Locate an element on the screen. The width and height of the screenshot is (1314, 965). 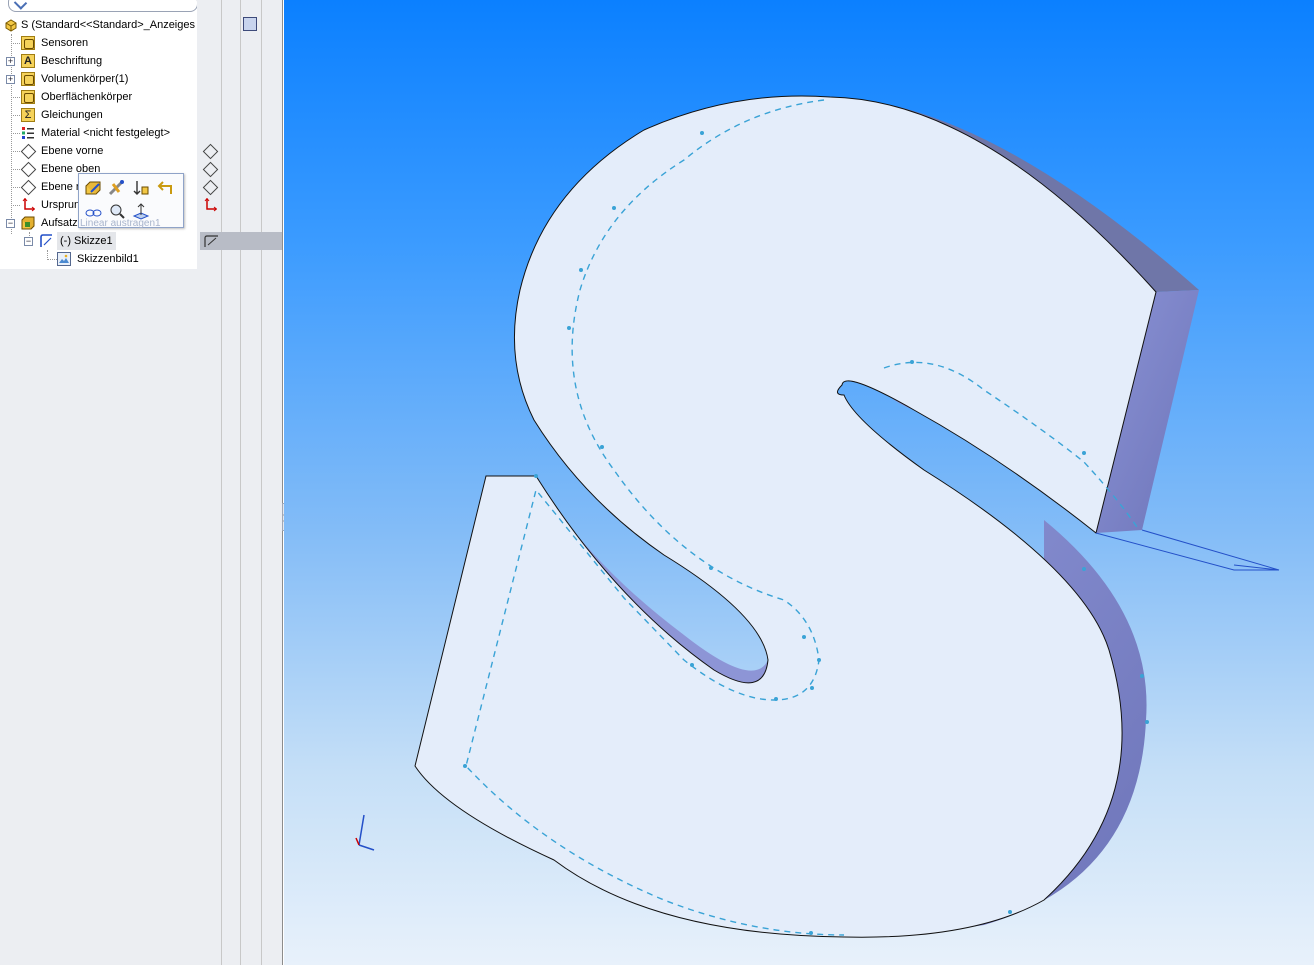
tree-item-gleichungen: Σ Gleichungen is located at coordinates (99, 115).